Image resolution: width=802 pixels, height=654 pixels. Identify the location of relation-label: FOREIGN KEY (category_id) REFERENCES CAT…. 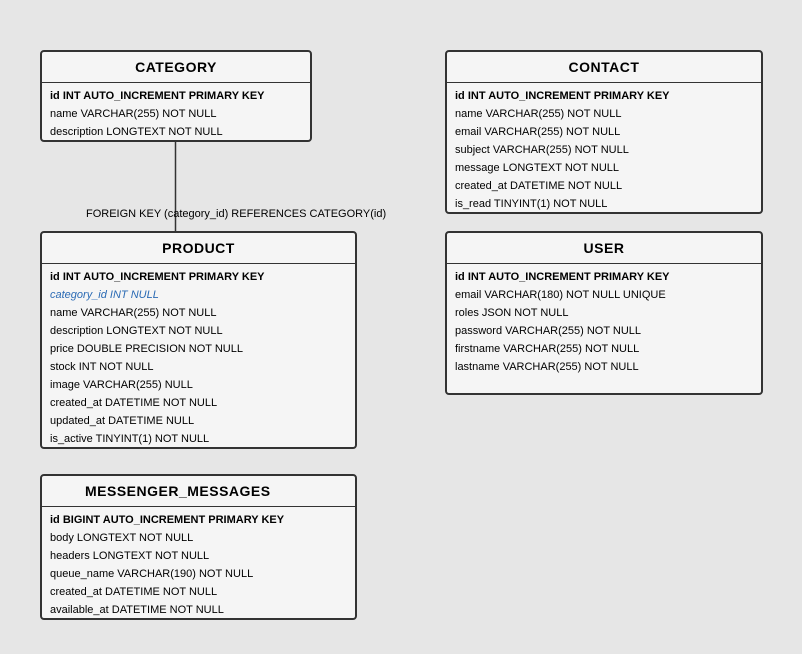
(236, 214).